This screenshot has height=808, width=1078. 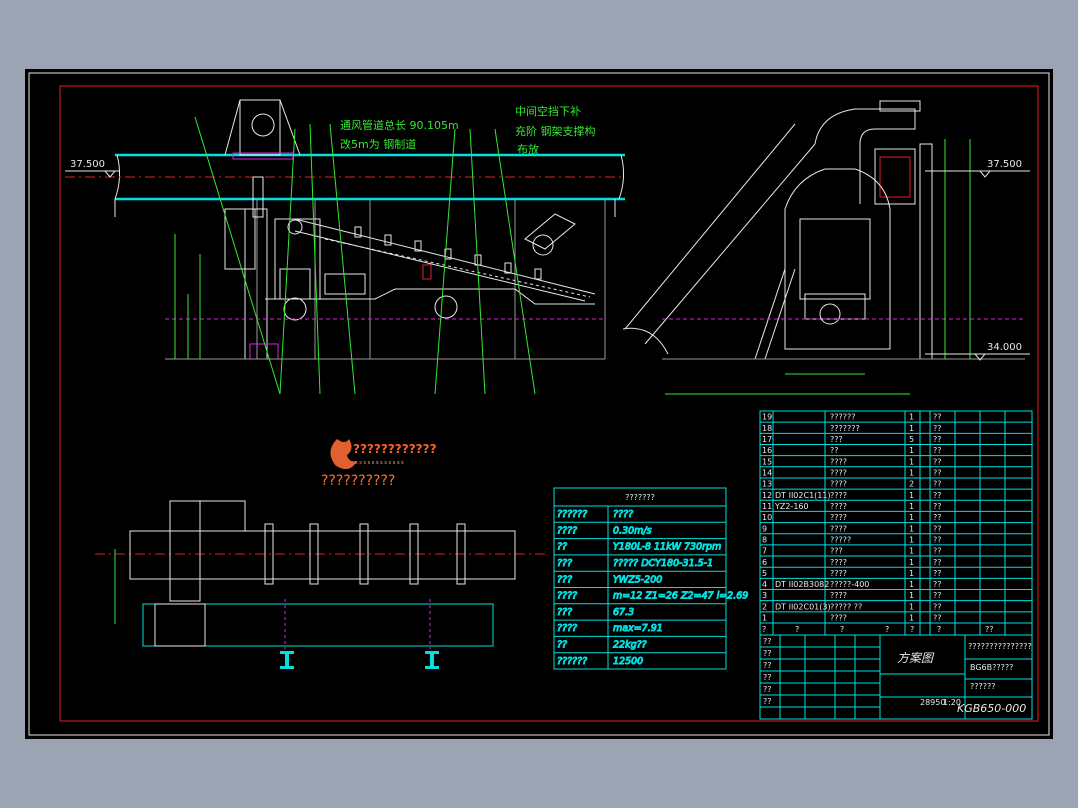 I want to click on bom-item-no: 16, so click(x=767, y=450).